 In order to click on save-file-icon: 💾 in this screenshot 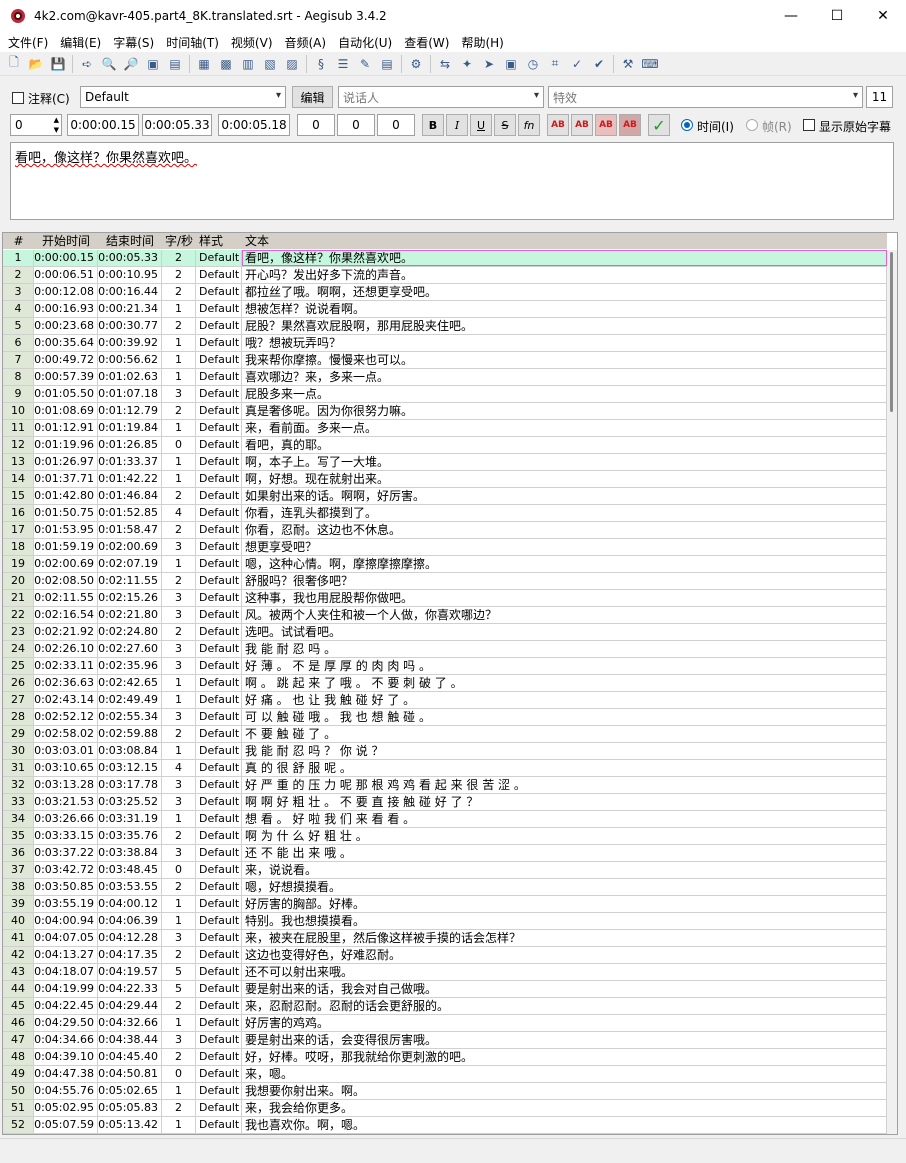, I will do `click(58, 64)`.